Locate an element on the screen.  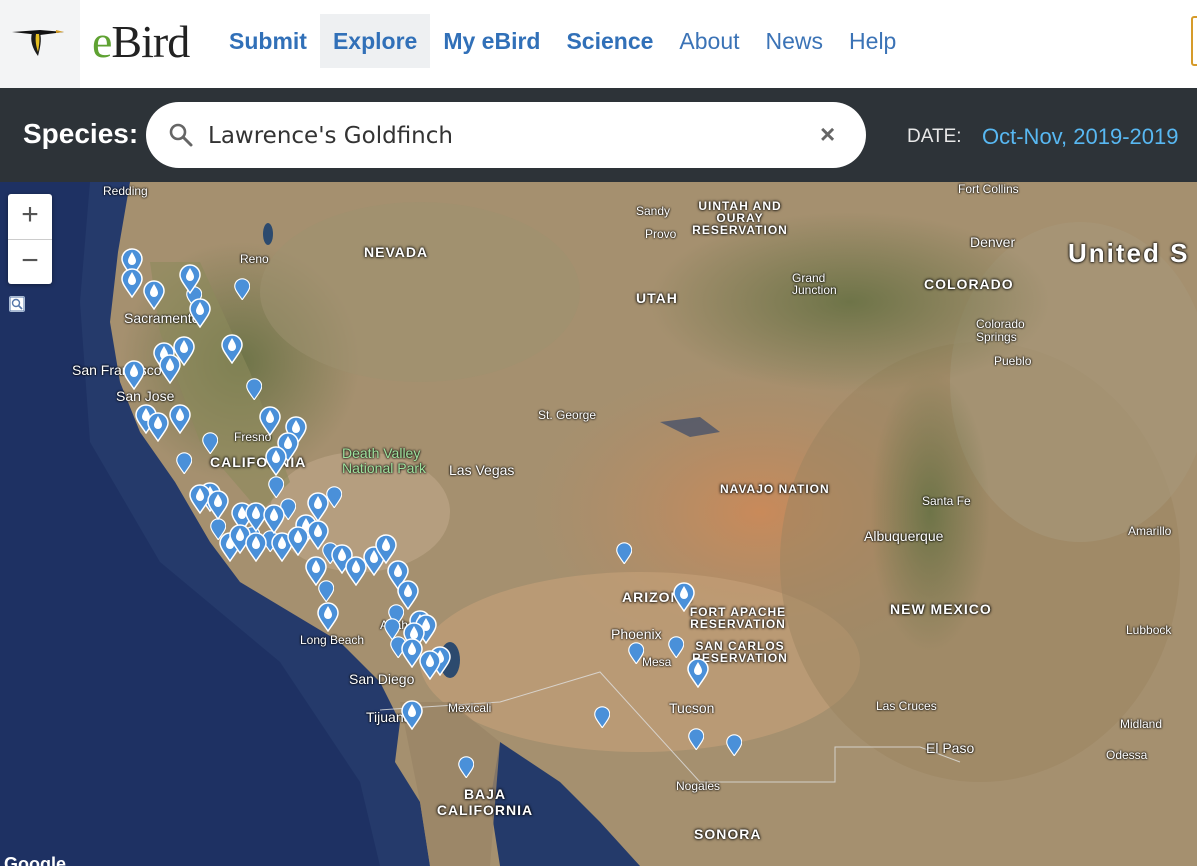
zoom-box-icon is located at coordinates (17, 304).